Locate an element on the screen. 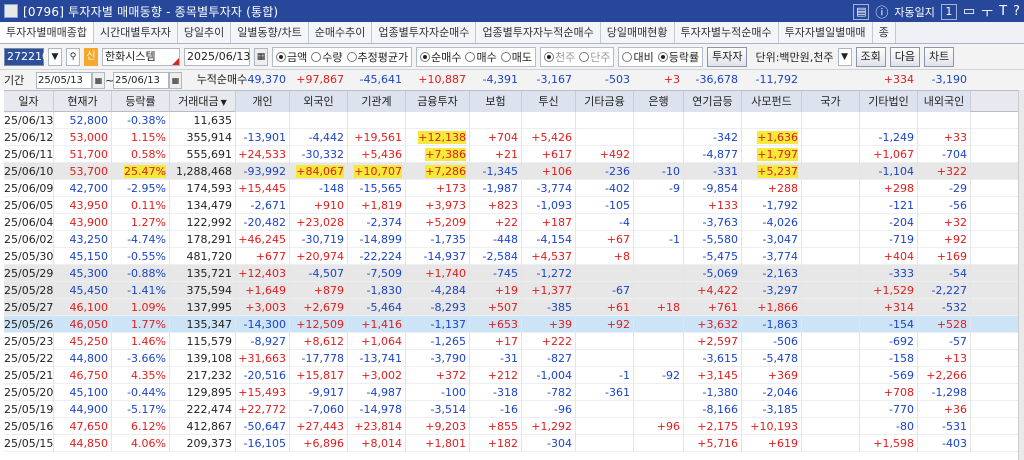 The width and height of the screenshot is (1024, 460). column-header: 기타금융 is located at coordinates (605, 101).